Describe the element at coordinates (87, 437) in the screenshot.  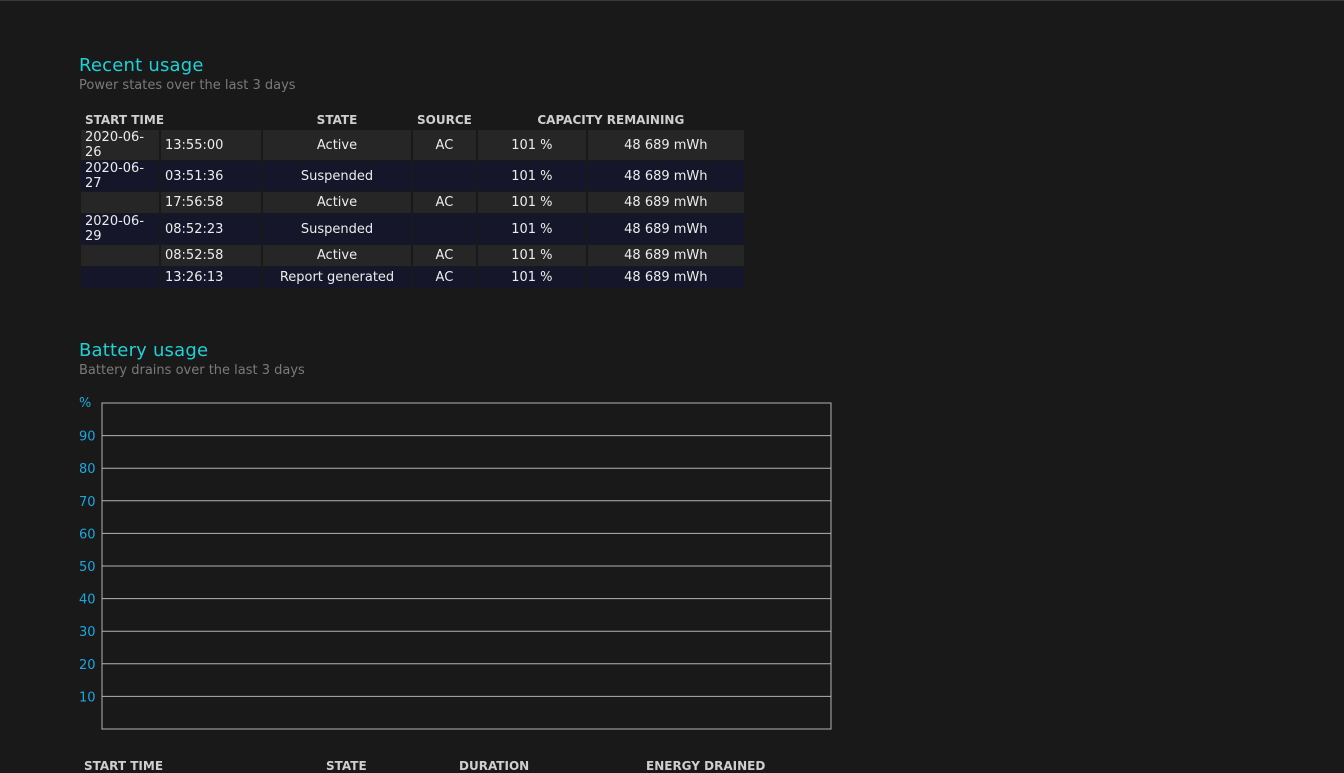
I see `y-tick-label: 90` at that location.